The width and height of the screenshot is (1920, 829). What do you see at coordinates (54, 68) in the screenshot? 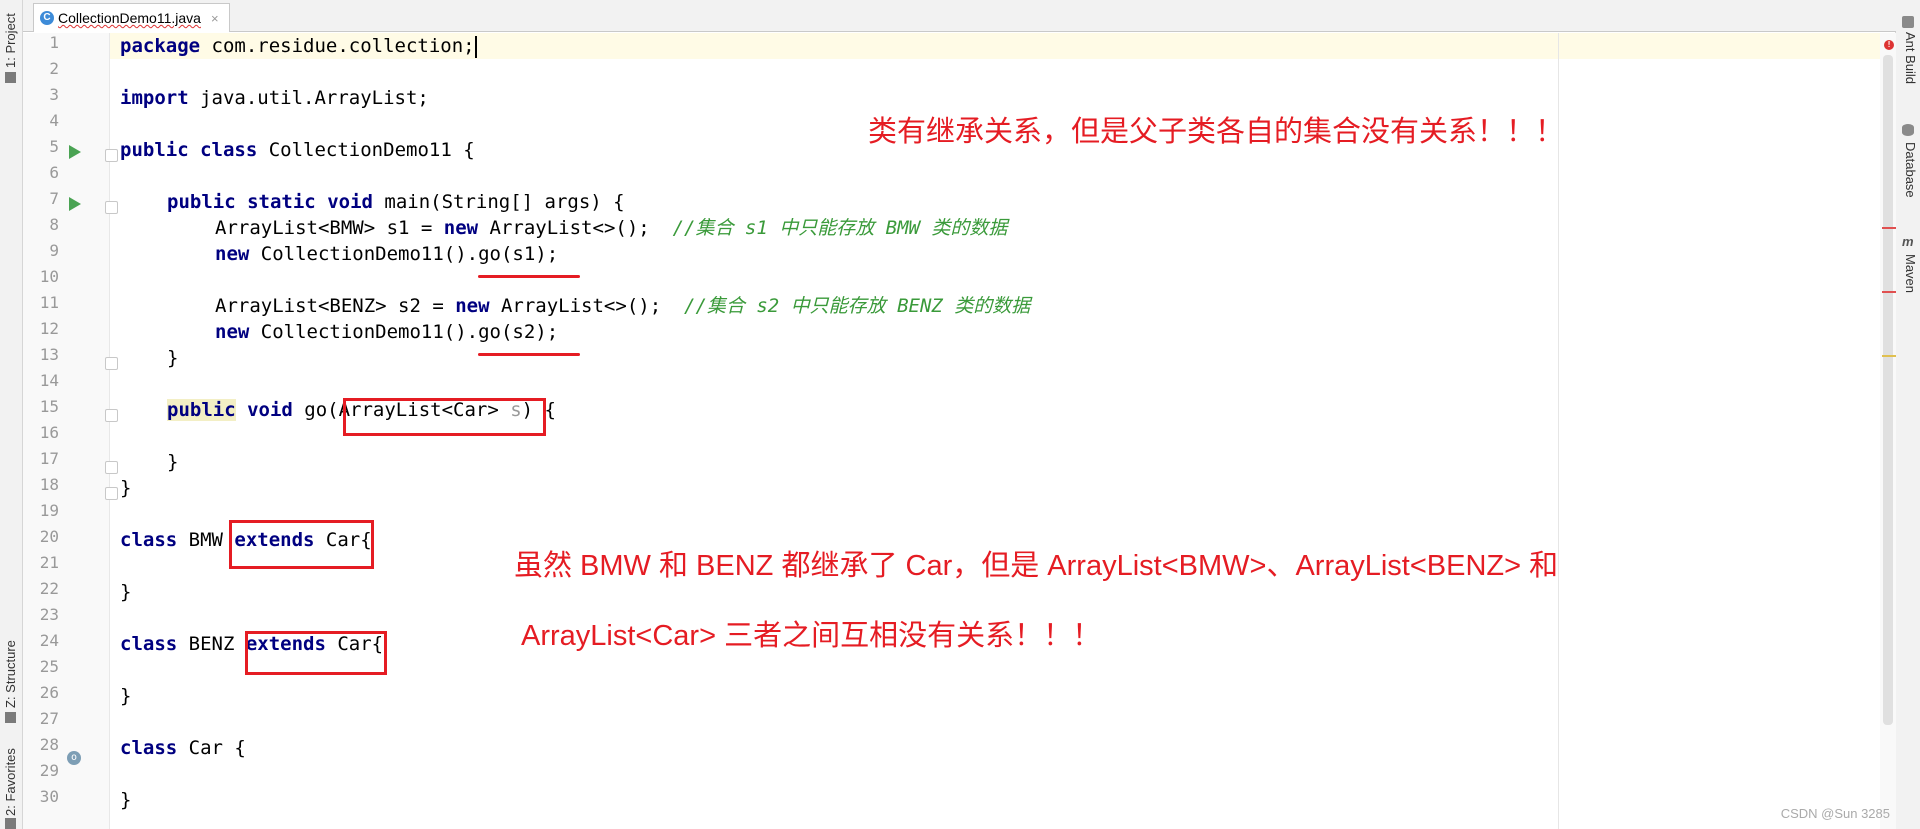
I see `line-number: 2` at bounding box center [54, 68].